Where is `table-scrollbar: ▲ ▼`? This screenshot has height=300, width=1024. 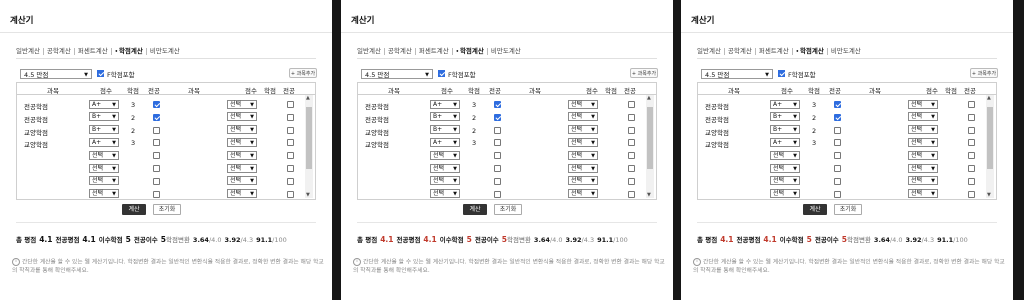
table-scrollbar: ▲ ▼ is located at coordinates (650, 146).